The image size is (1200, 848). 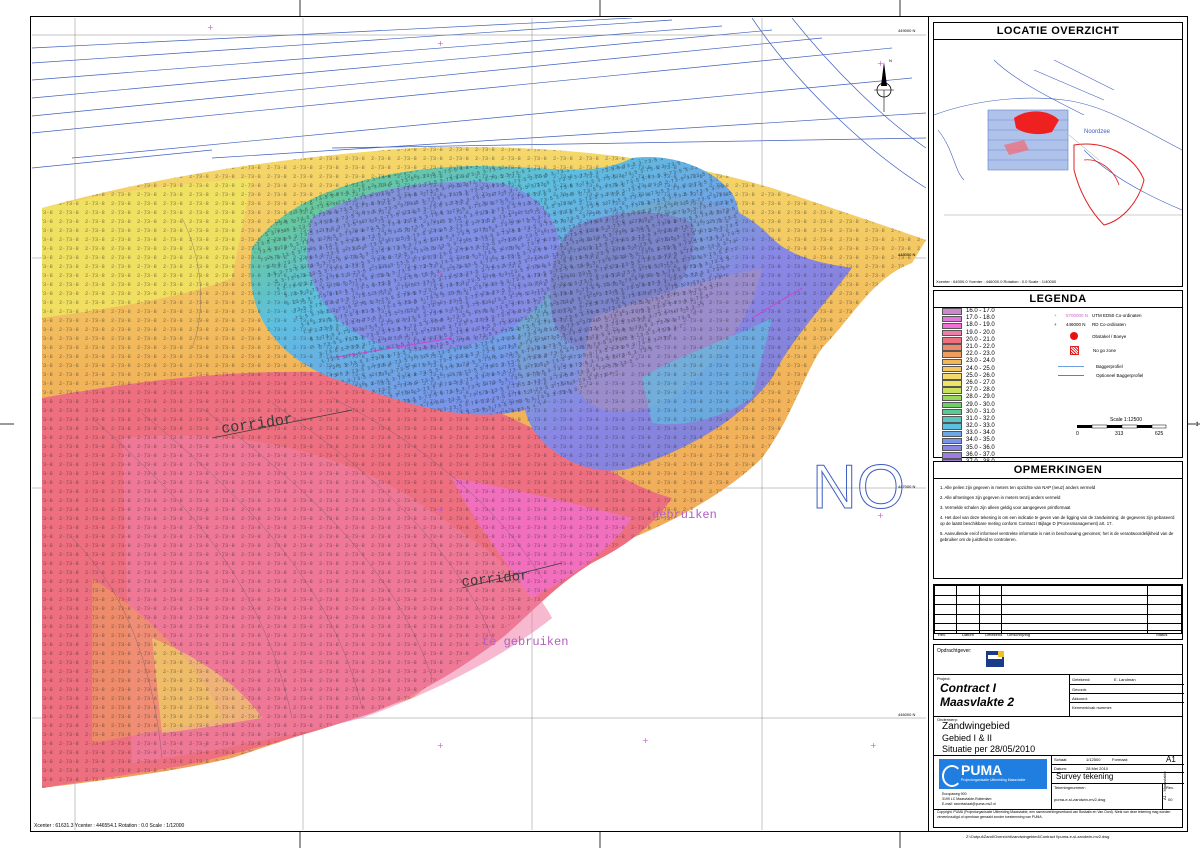 What do you see at coordinates (684, 515) in the screenshot?
I see `gebruiken-label-1: gebruiken` at bounding box center [684, 515].